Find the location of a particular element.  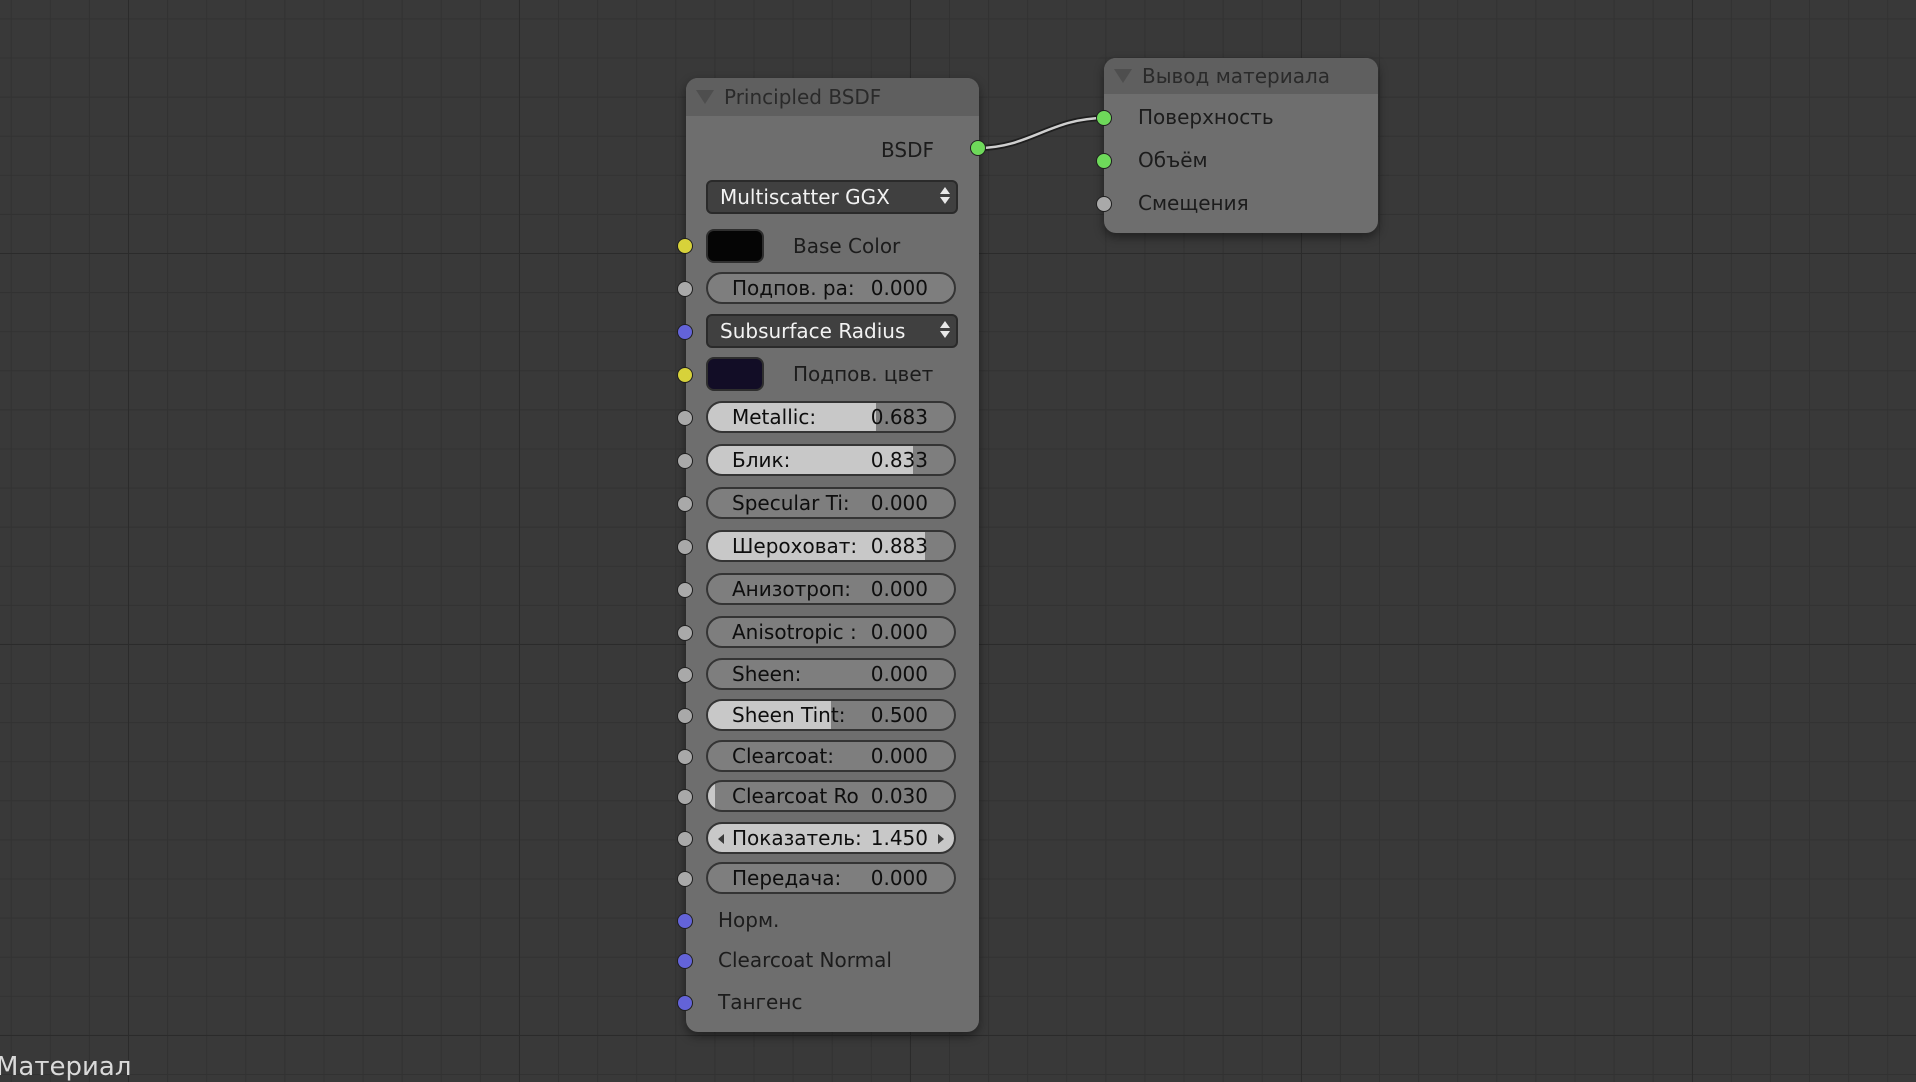

ior-value: 1.450 is located at coordinates (899, 838).